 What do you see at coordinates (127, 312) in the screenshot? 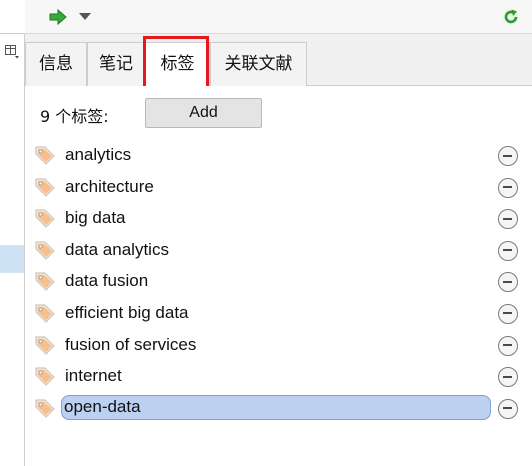
I see `tag-name: efficient big data` at bounding box center [127, 312].